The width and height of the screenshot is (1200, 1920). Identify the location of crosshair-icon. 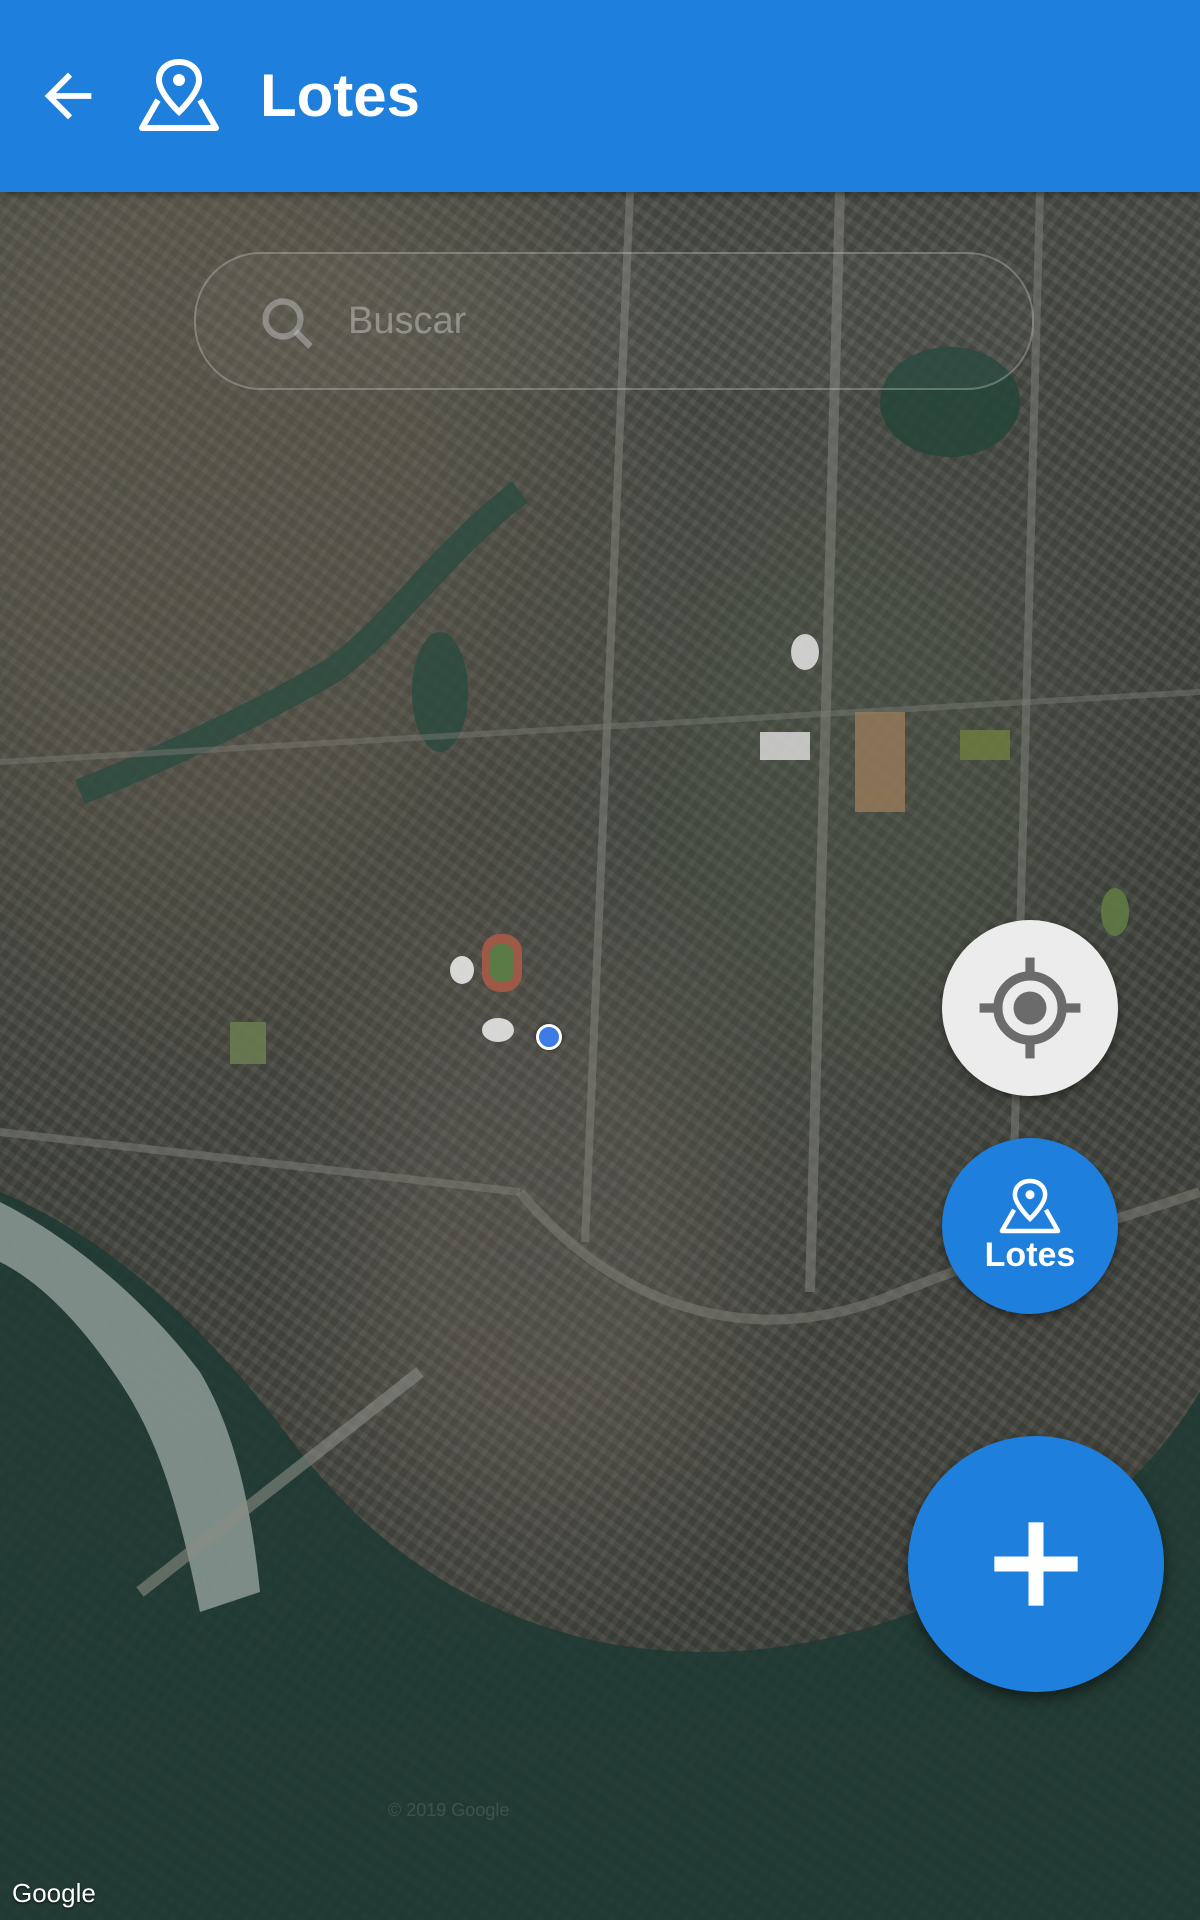
(1030, 1008).